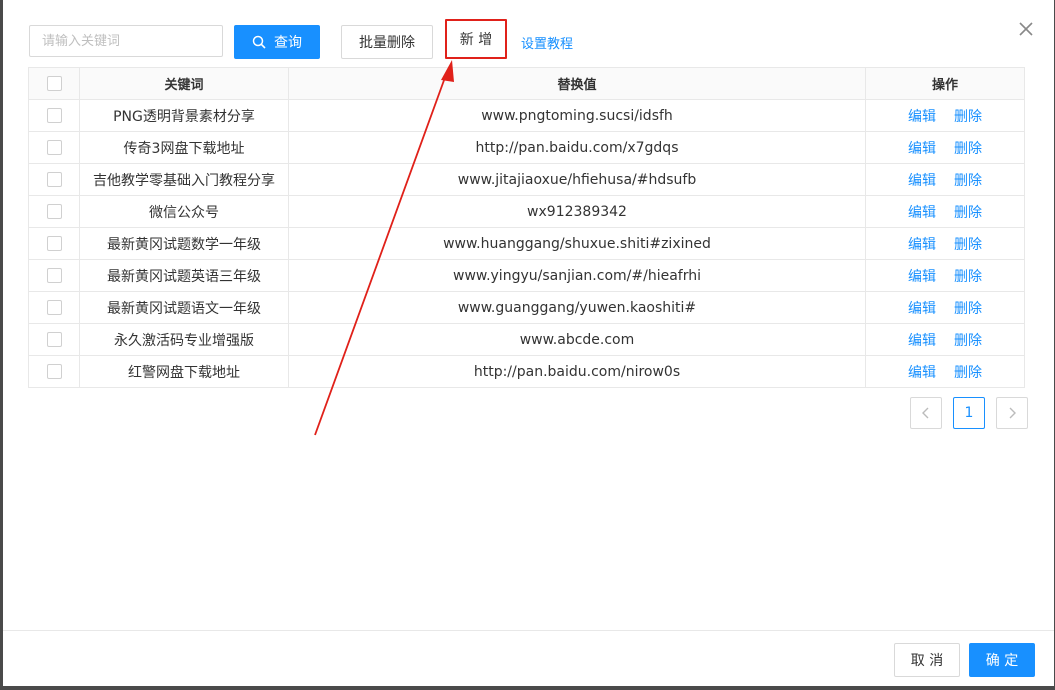 The width and height of the screenshot is (1055, 690). Describe the element at coordinates (577, 115) in the screenshot. I see `value-cell: www.pngtoming.sucsi/idsfh` at that location.